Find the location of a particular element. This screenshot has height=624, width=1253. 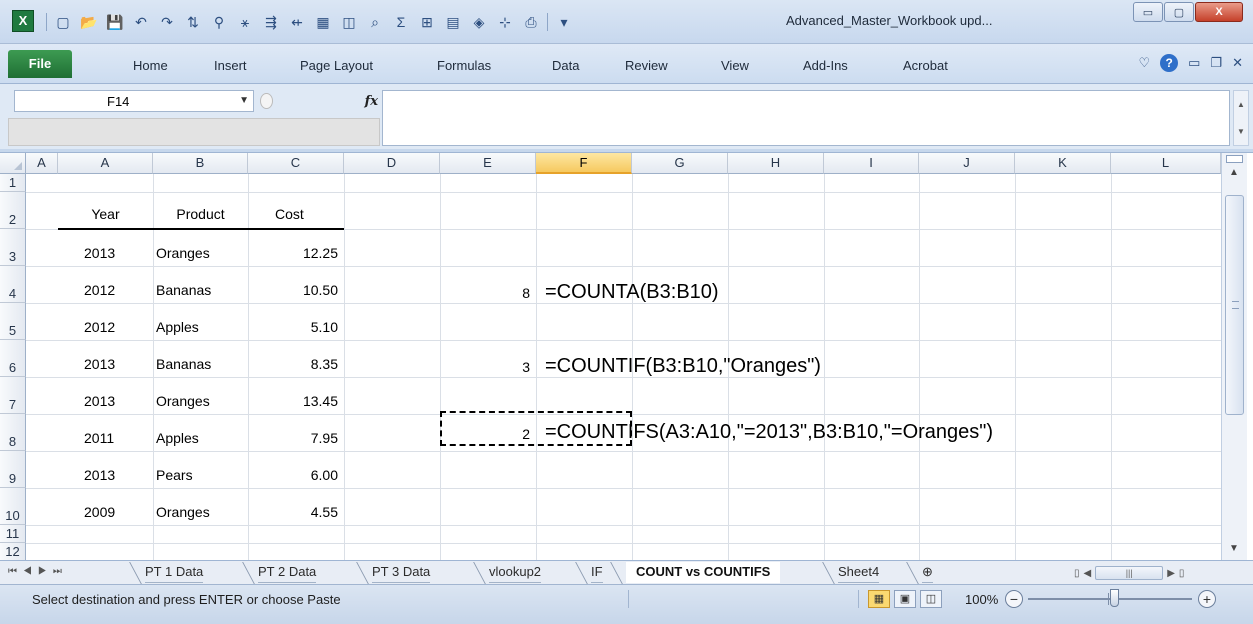

sheet-nav-buttons: ⏮◀▶⏭ is located at coordinates (38, 571).